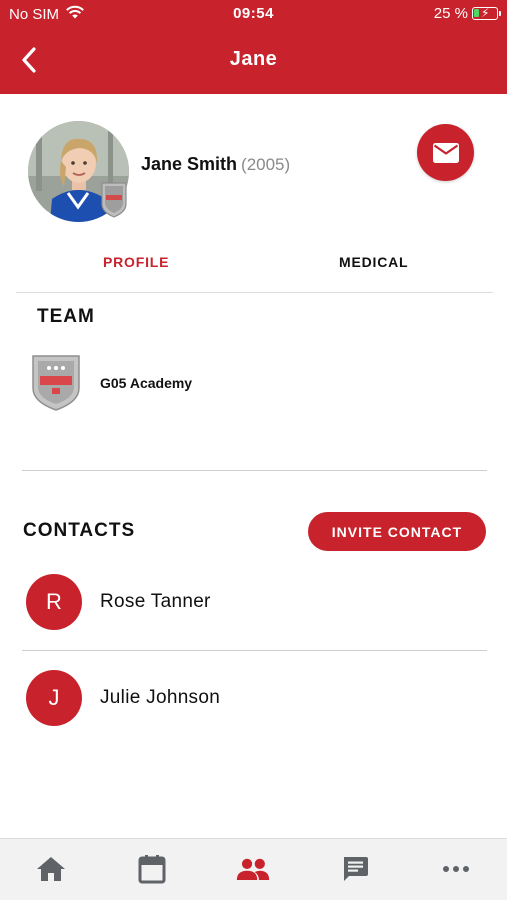  I want to click on status-time: 09:54, so click(253, 13).